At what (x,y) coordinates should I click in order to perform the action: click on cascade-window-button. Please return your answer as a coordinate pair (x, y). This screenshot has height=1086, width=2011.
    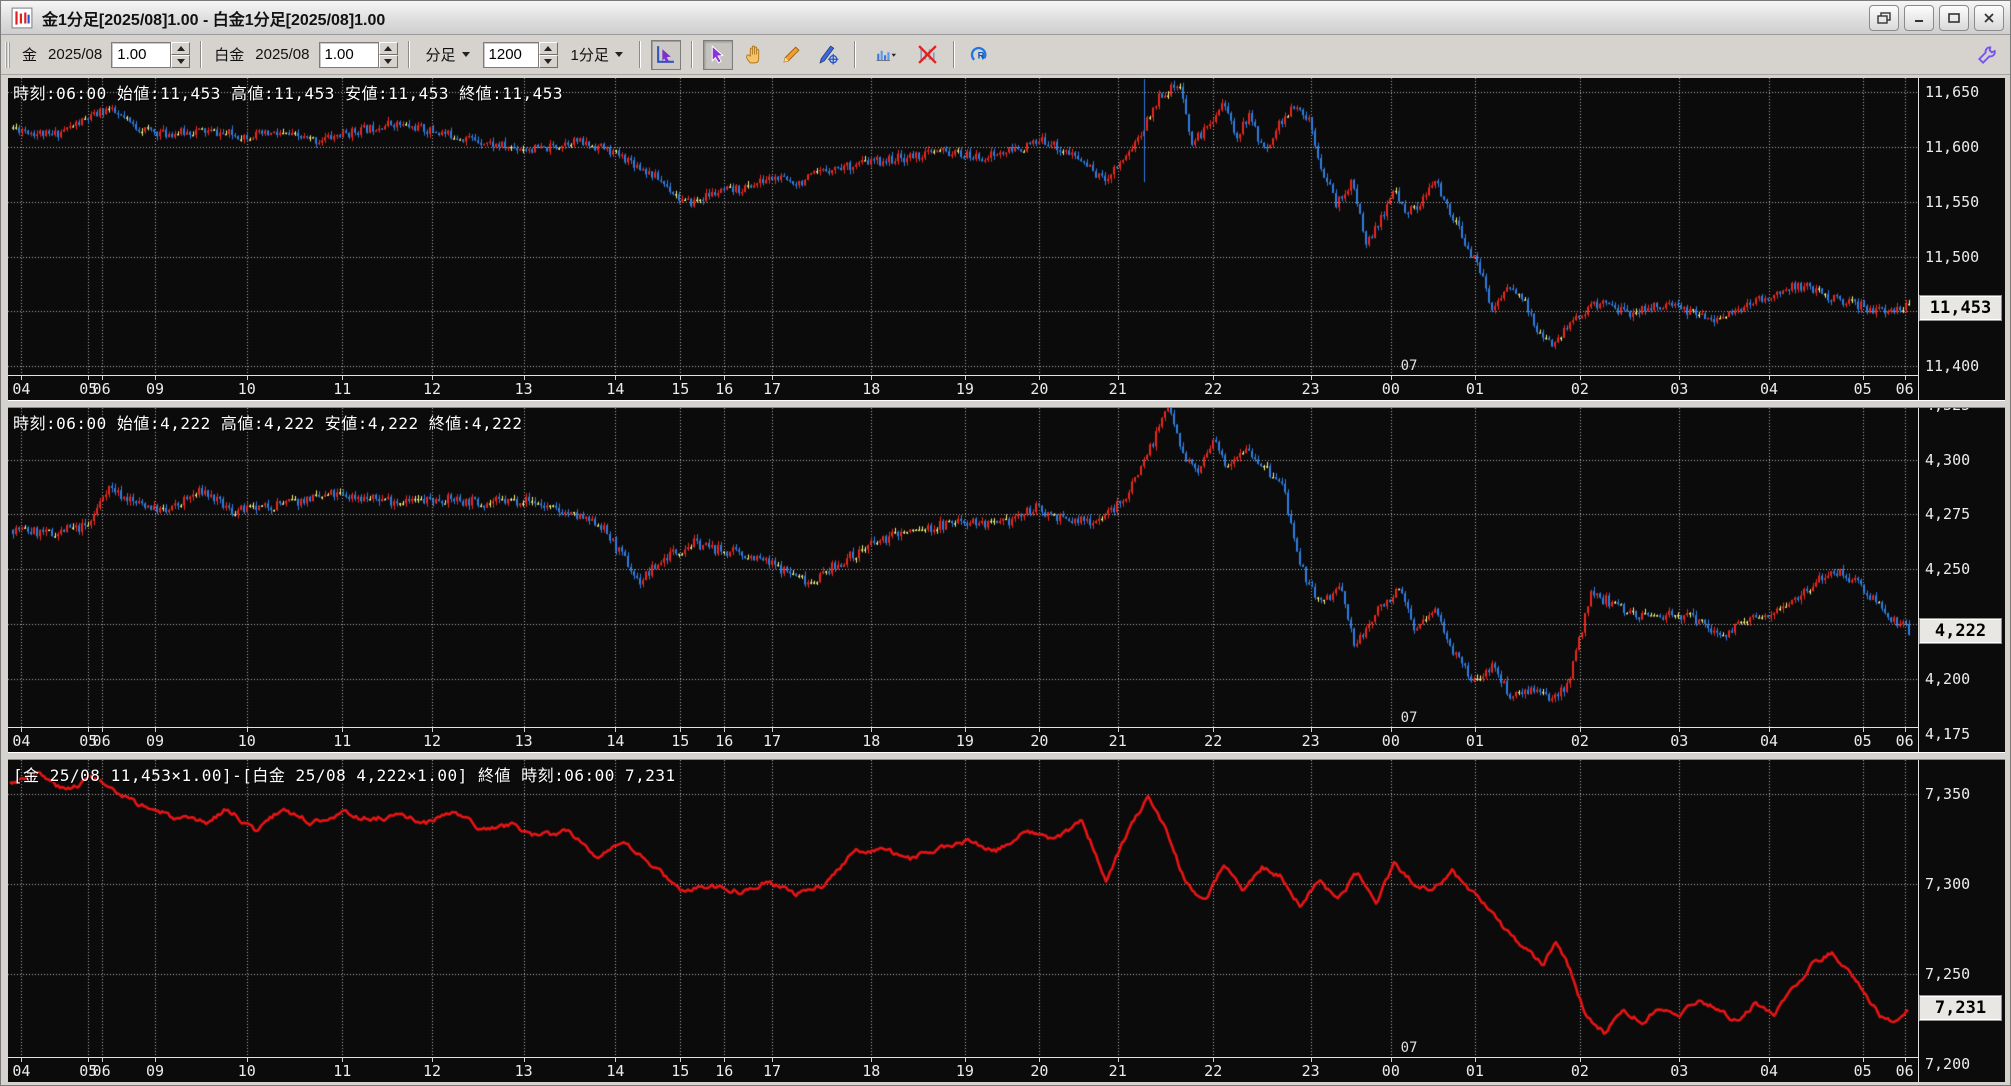
    Looking at the image, I should click on (1884, 17).